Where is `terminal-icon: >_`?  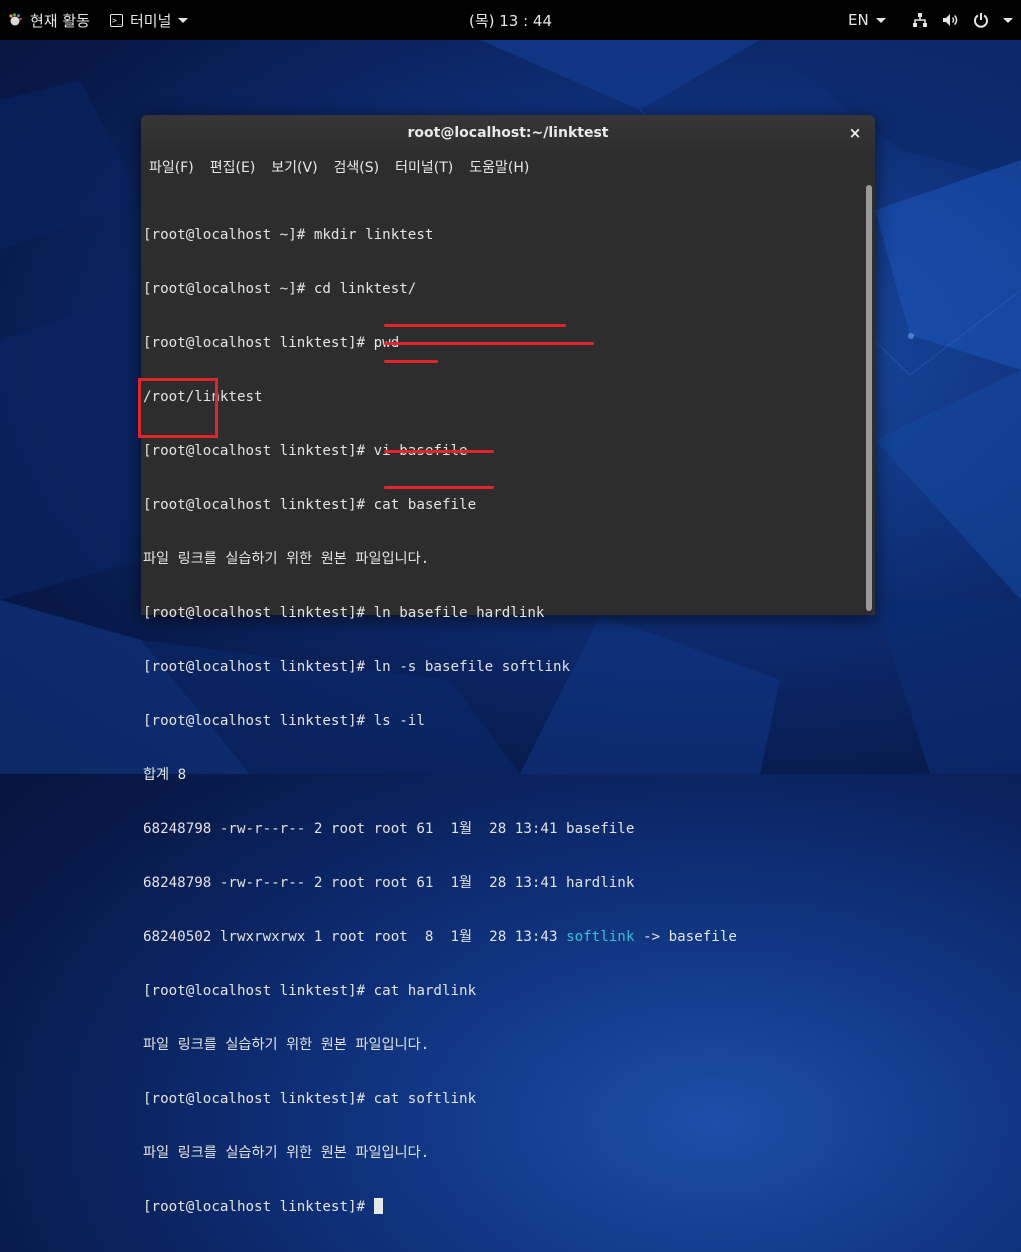
terminal-icon: >_ is located at coordinates (116, 20).